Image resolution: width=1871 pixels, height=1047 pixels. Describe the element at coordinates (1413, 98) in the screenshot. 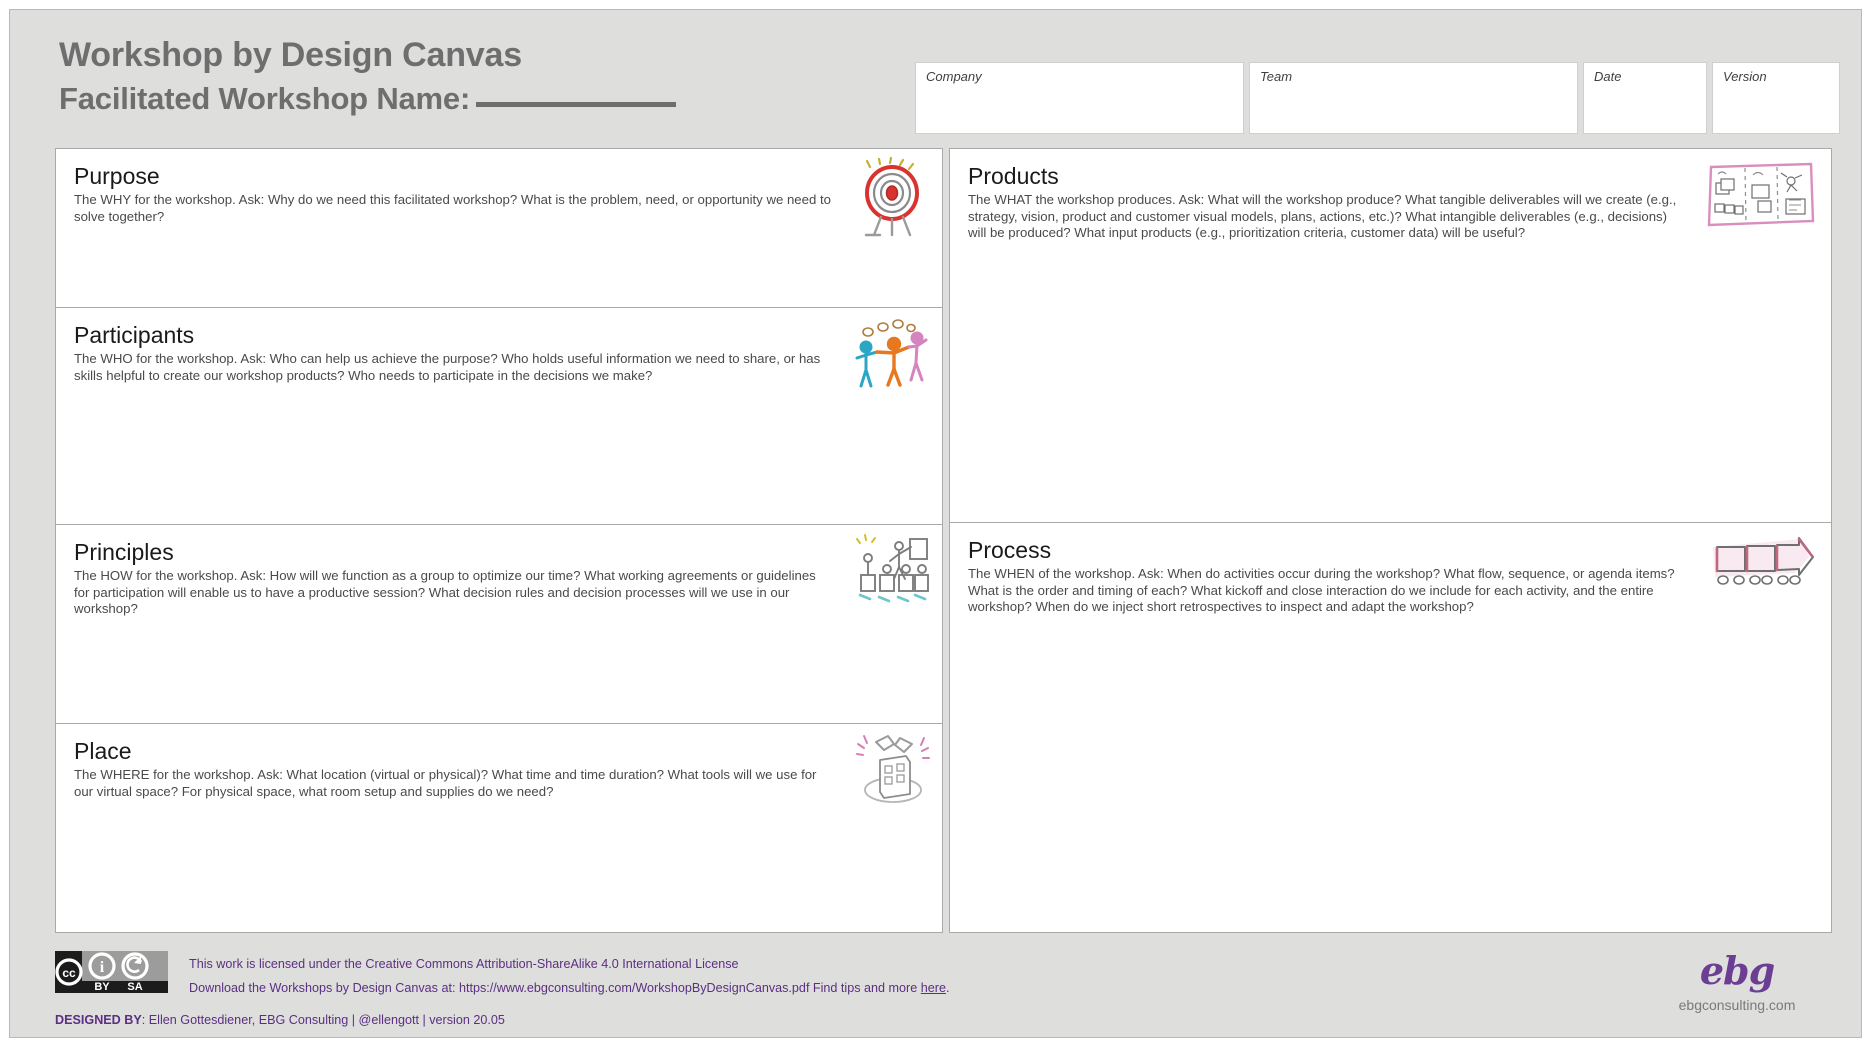

I see `team-field: Team` at that location.